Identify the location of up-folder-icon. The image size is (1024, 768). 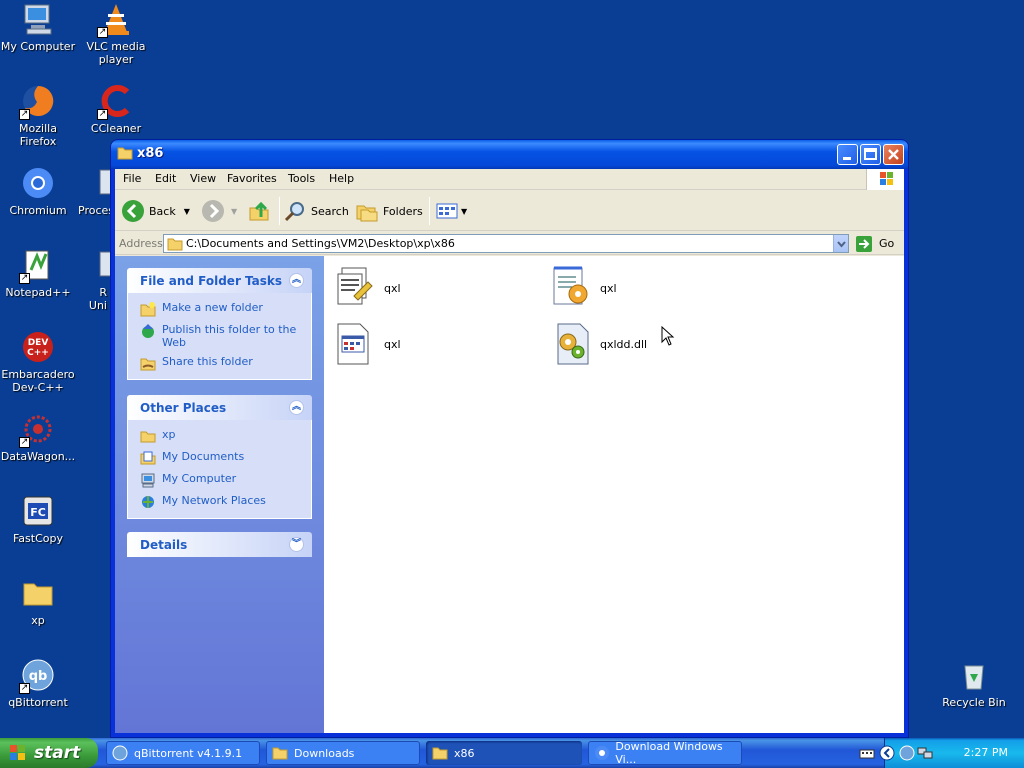
(259, 211).